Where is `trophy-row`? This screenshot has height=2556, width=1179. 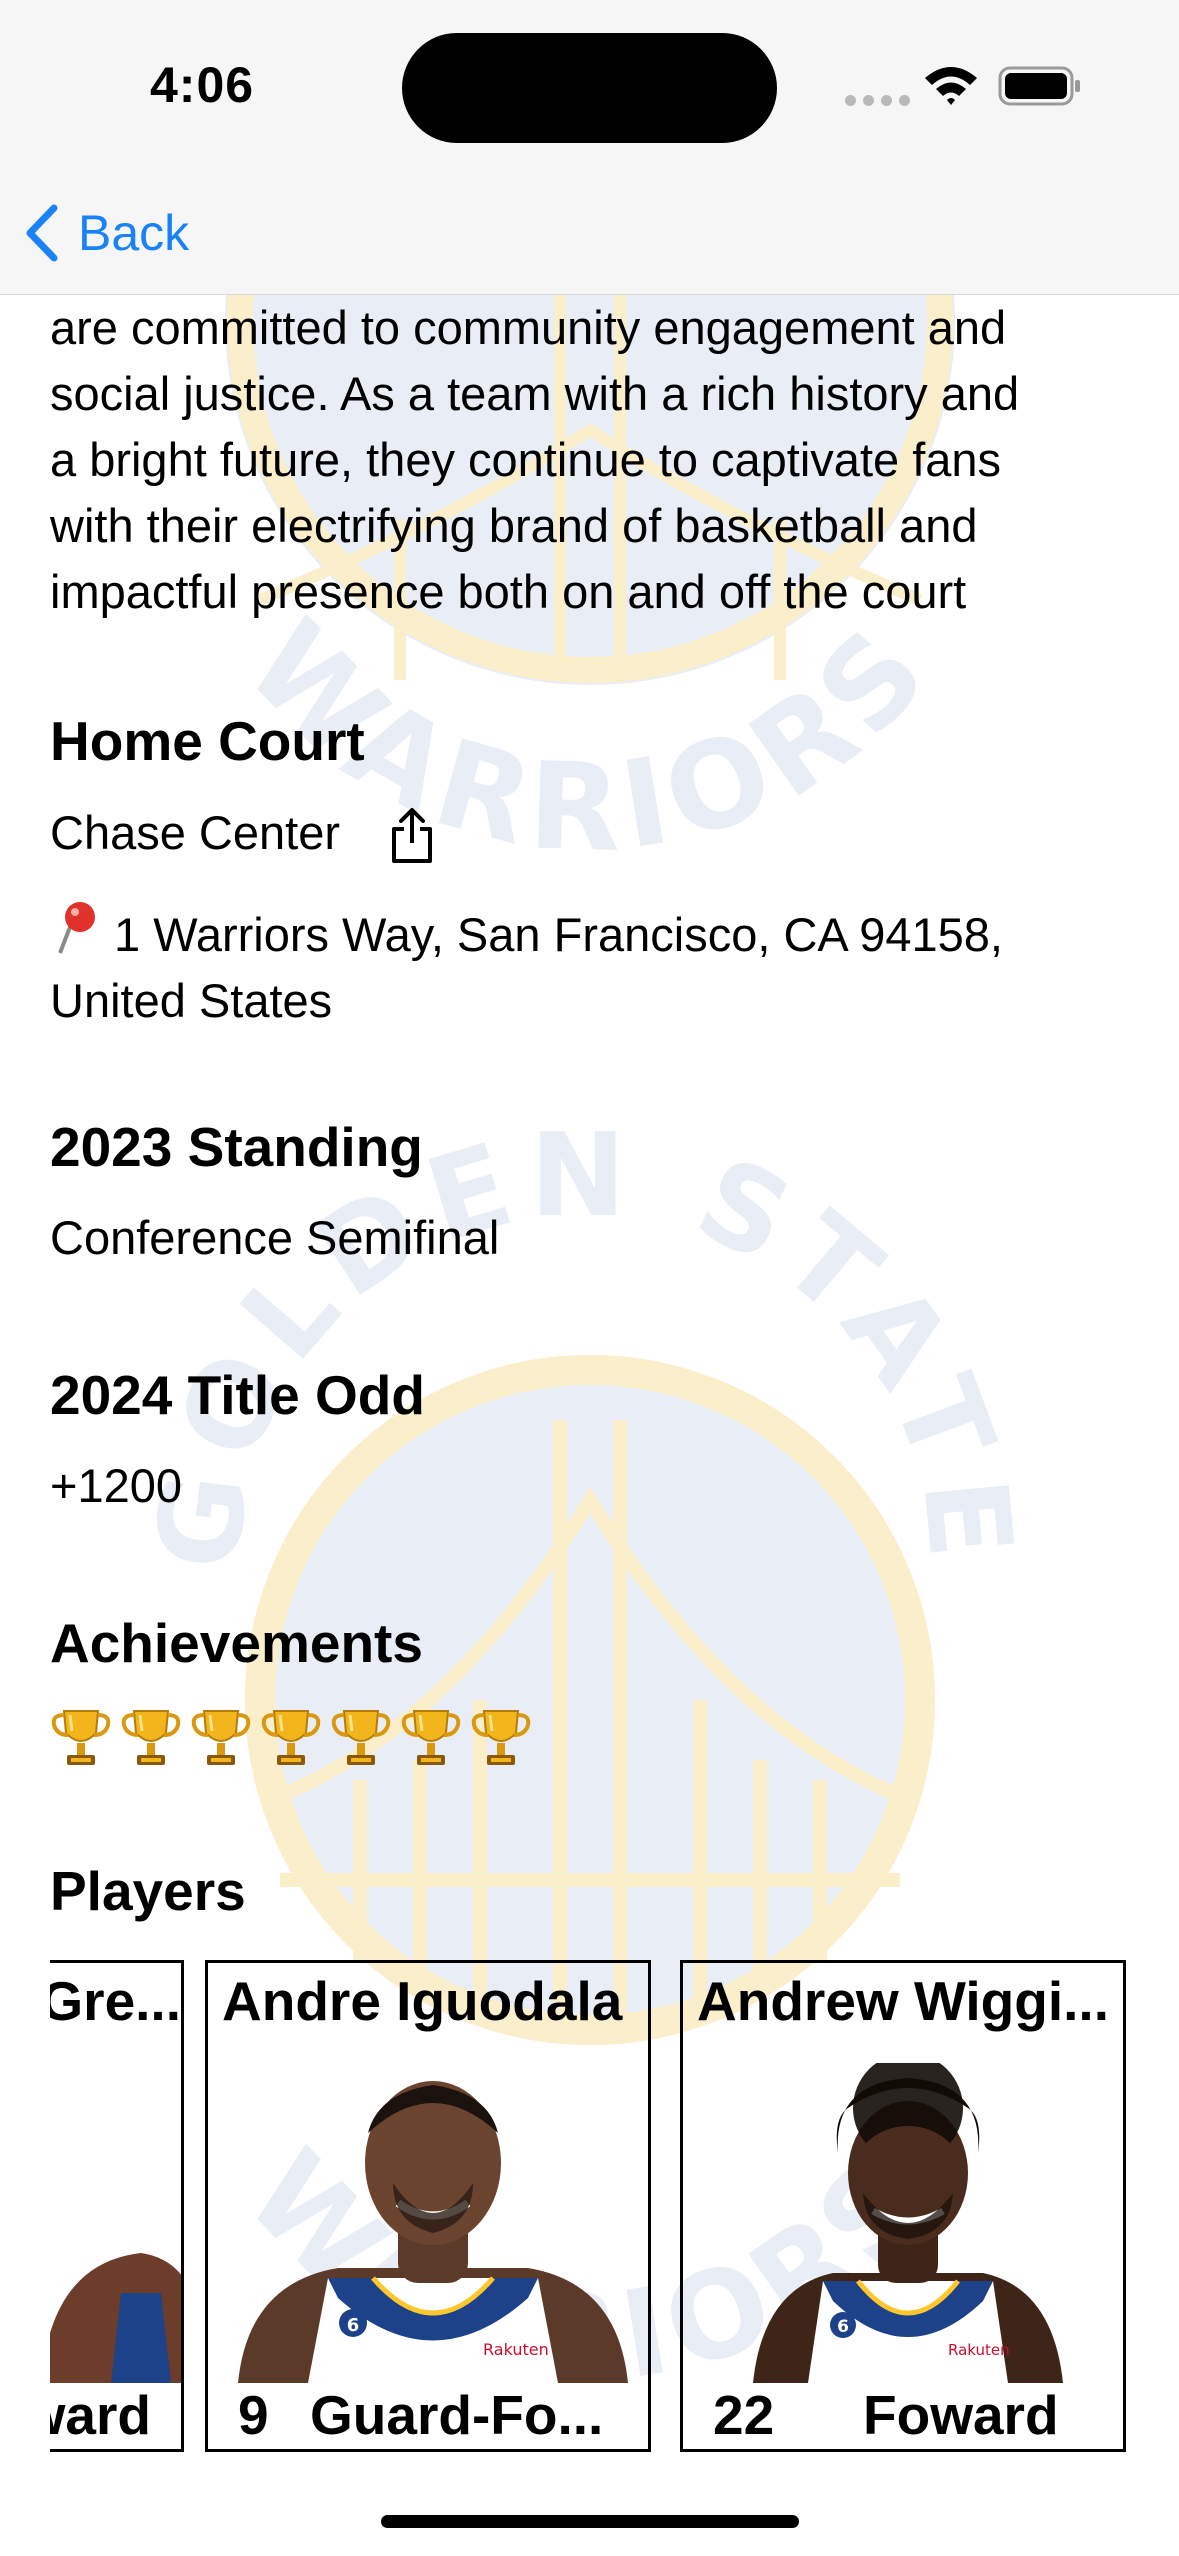
trophy-row is located at coordinates (291, 1738).